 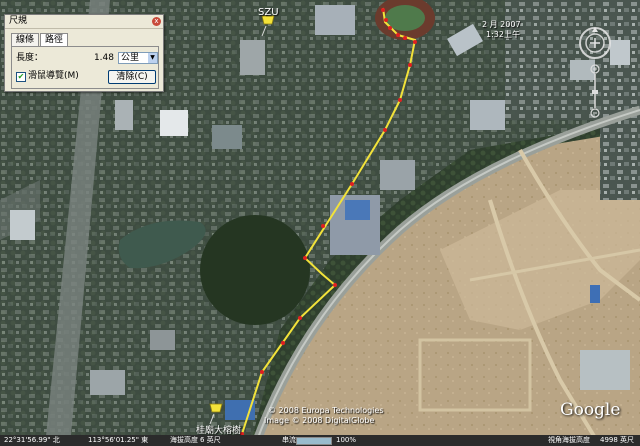 What do you see at coordinates (595, 91) in the screenshot?
I see `zoom-slider` at bounding box center [595, 91].